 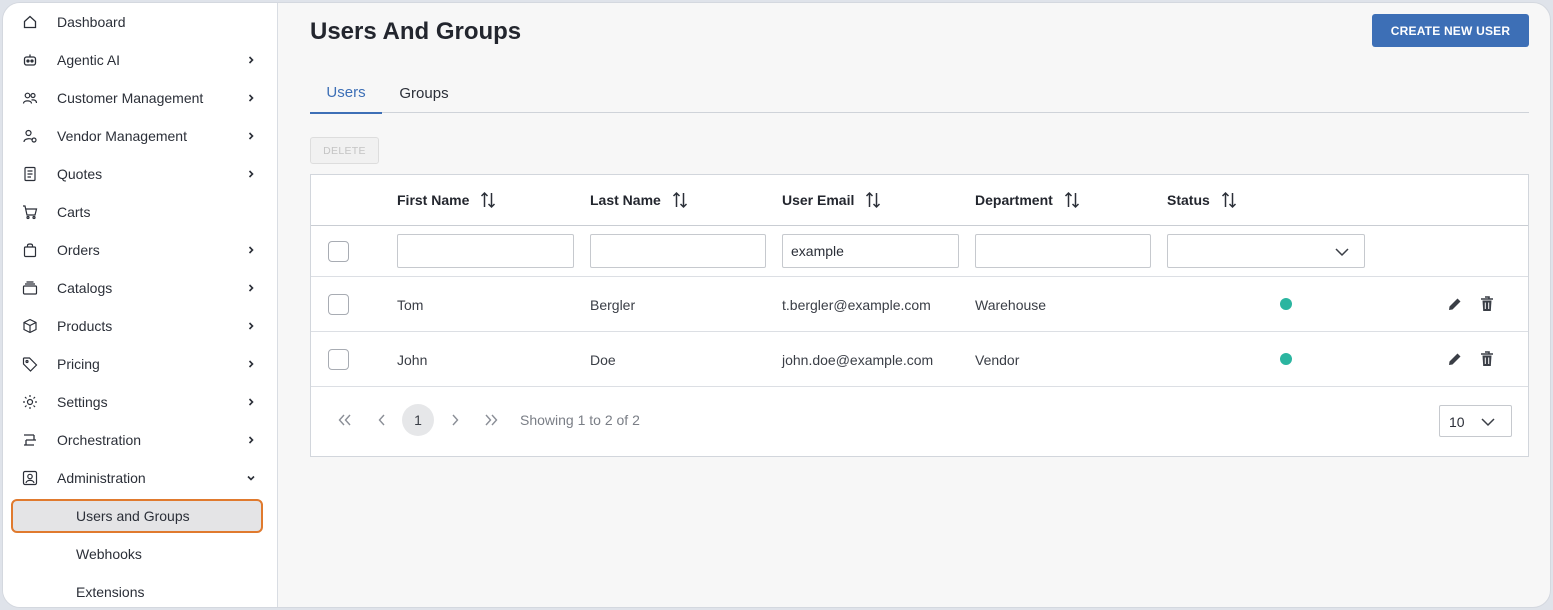 What do you see at coordinates (140, 60) in the screenshot?
I see `sidebar-item-agentic-ai: Agentic AI` at bounding box center [140, 60].